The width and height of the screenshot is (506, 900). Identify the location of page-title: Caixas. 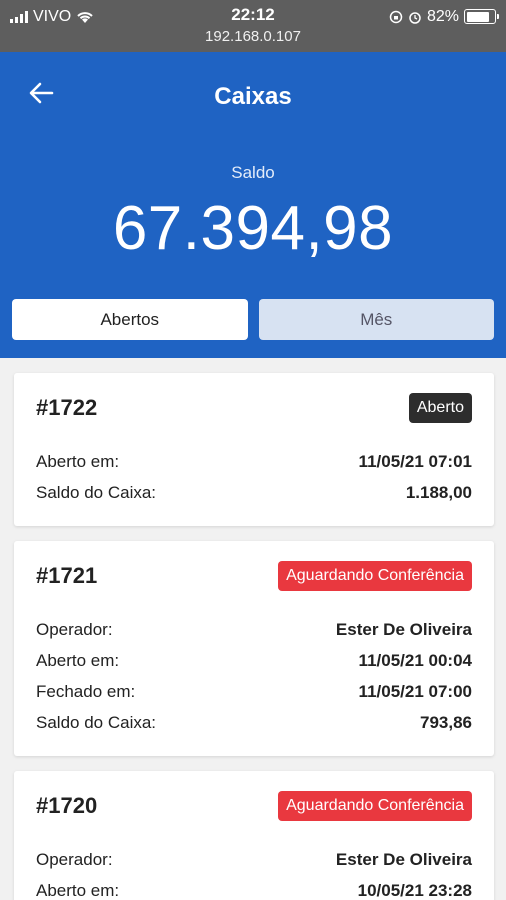
(253, 96).